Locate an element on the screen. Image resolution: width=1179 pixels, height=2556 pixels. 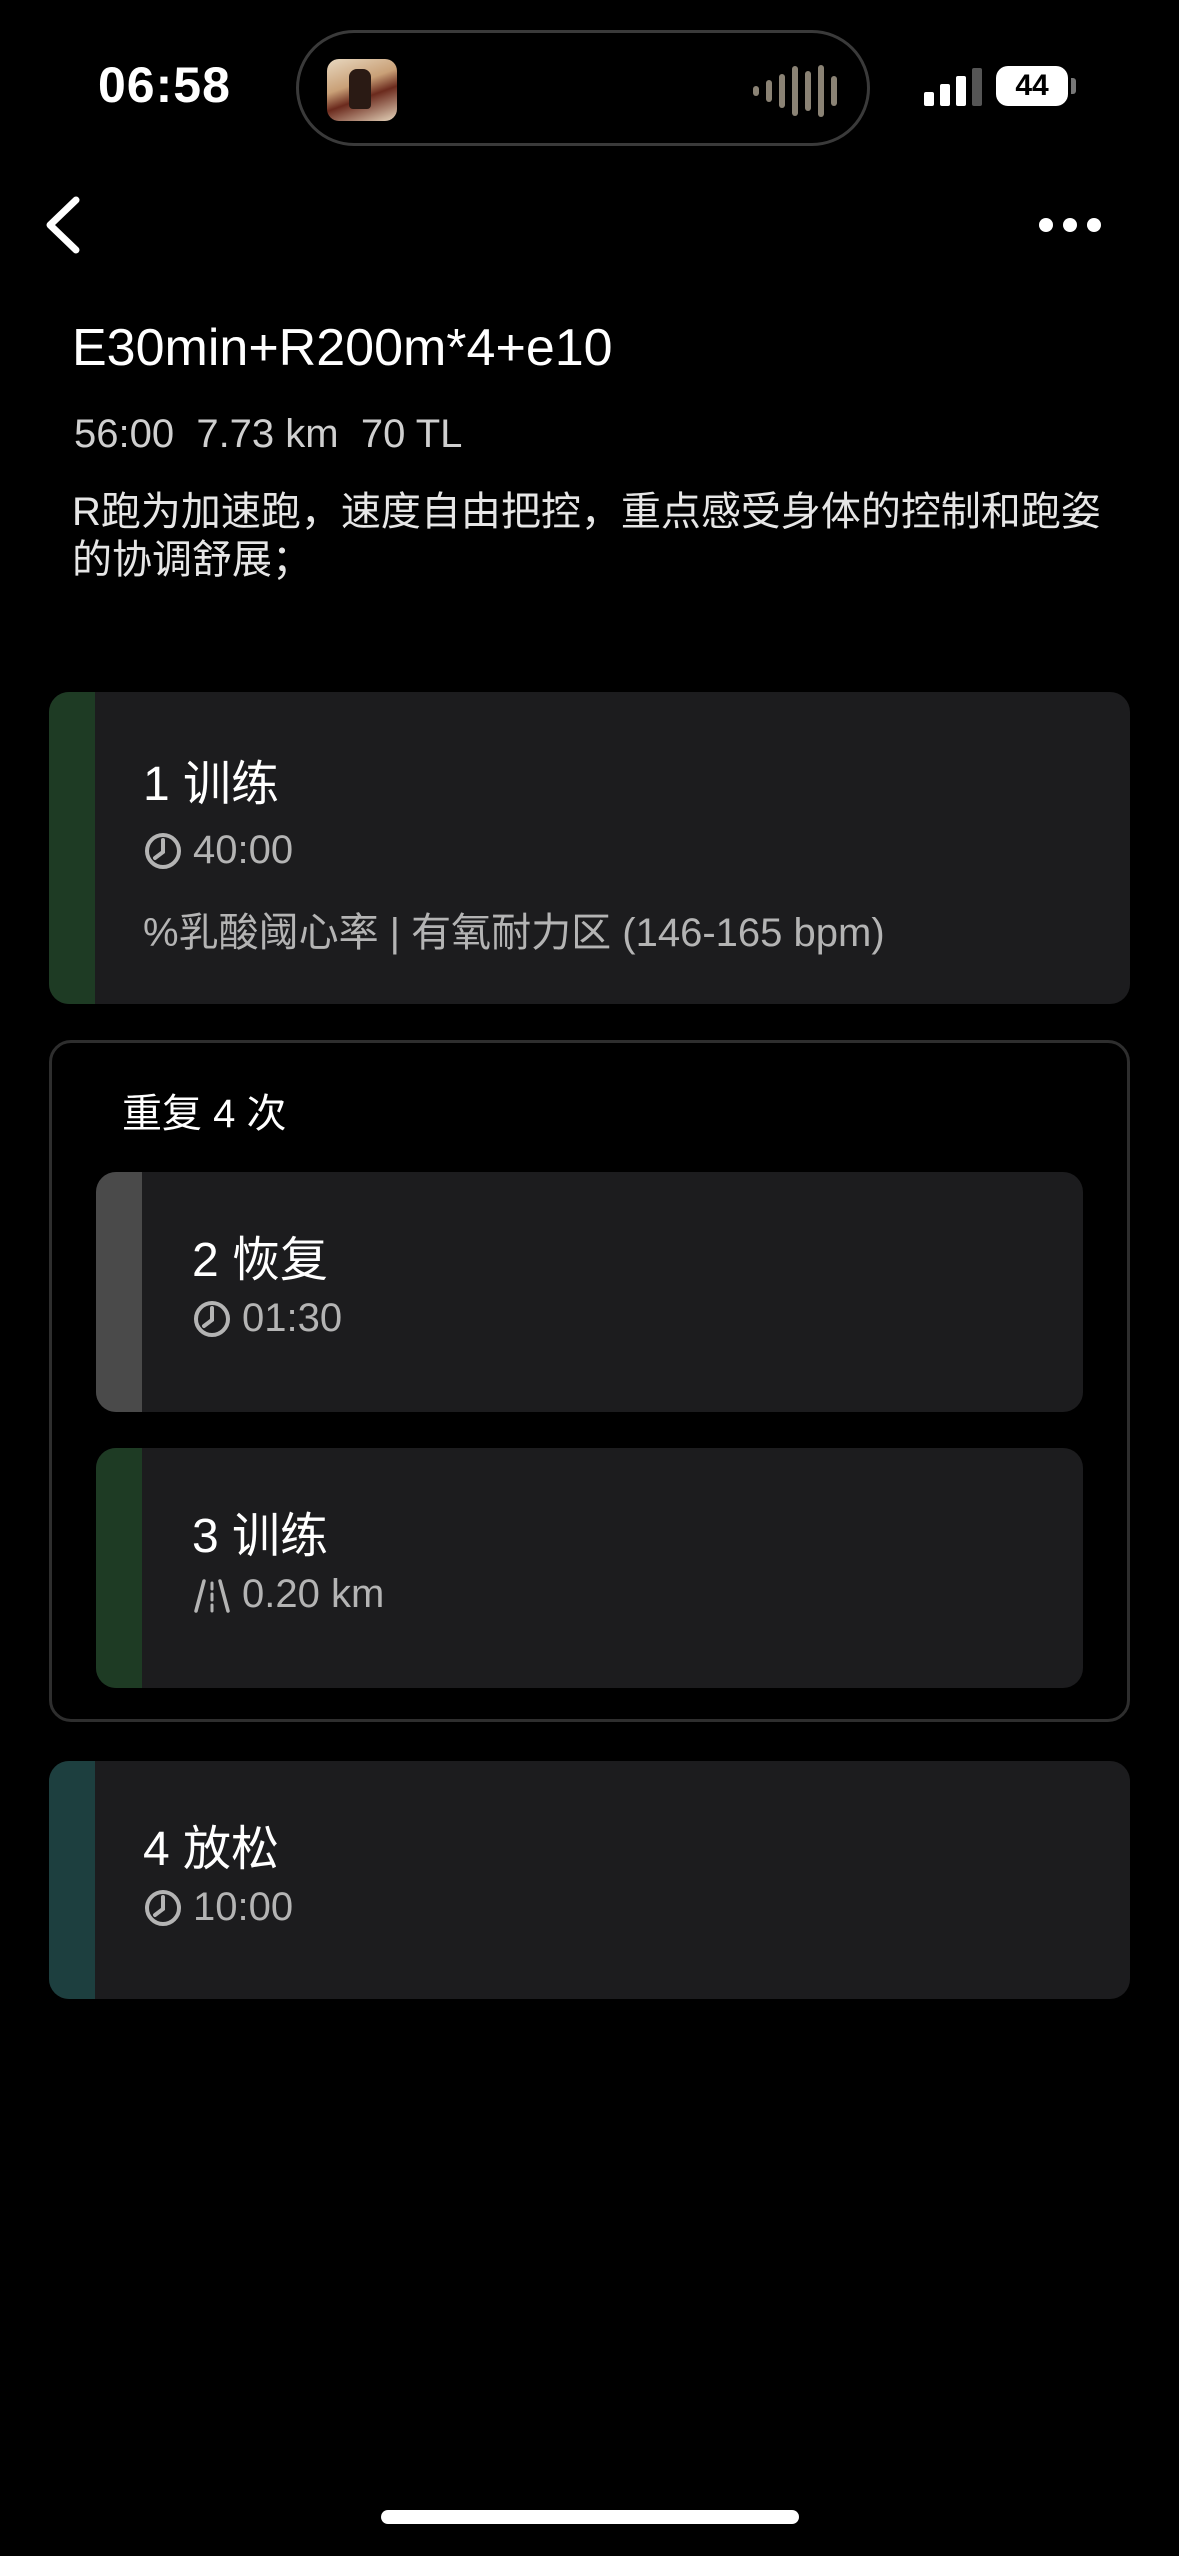
battery-tip is located at coordinates (1073, 86).